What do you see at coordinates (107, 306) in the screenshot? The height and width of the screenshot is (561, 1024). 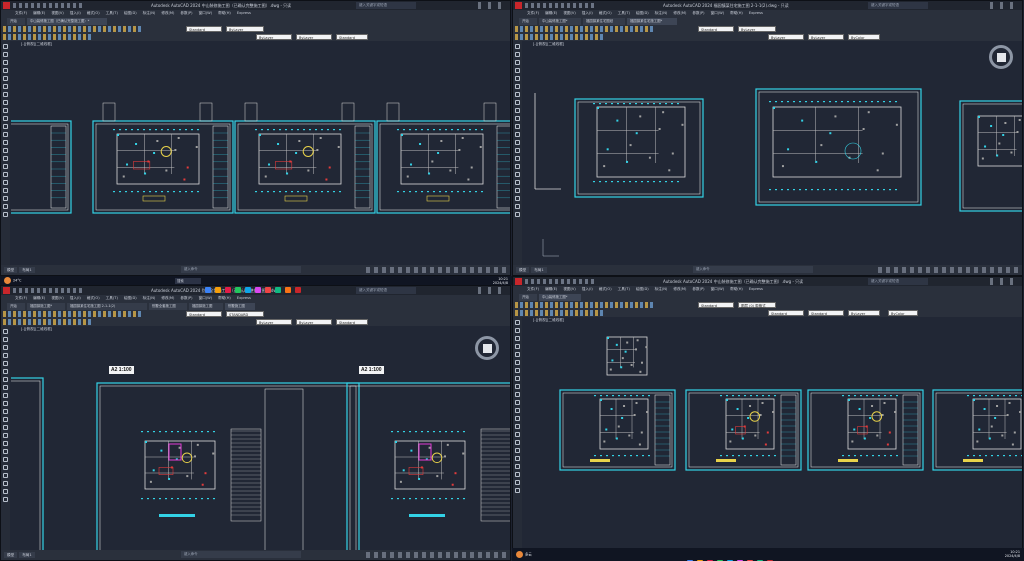 I see `file-tab: 福园镇某住宅施工图 2-1-1(2)` at bounding box center [107, 306].